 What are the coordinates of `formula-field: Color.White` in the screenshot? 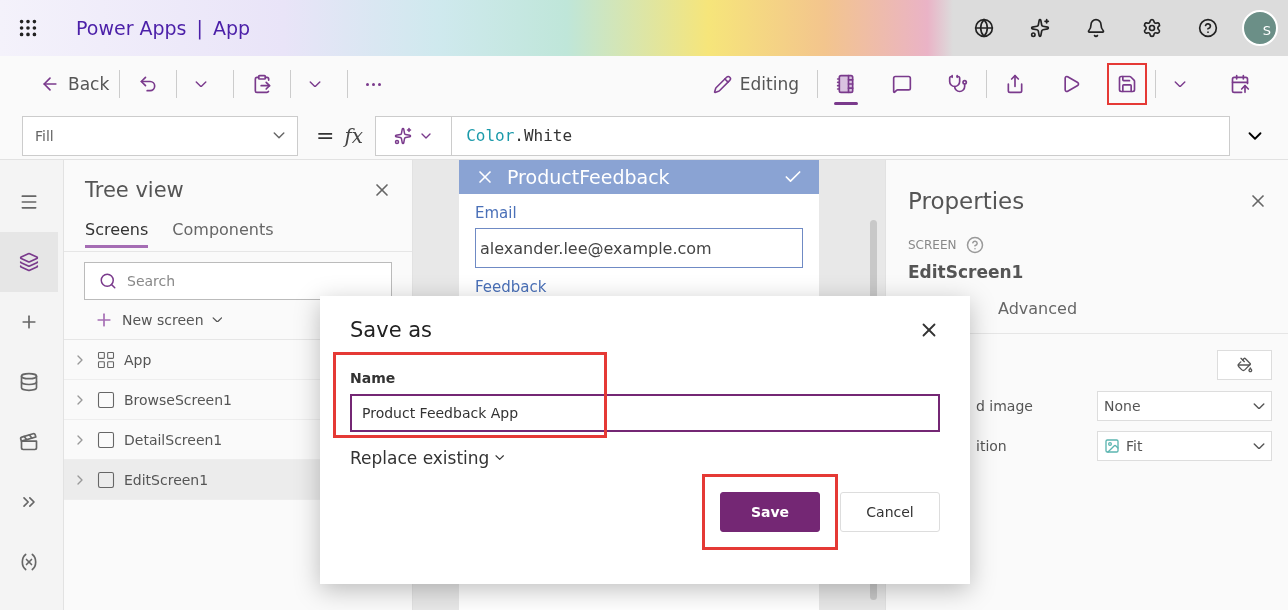 It's located at (802, 135).